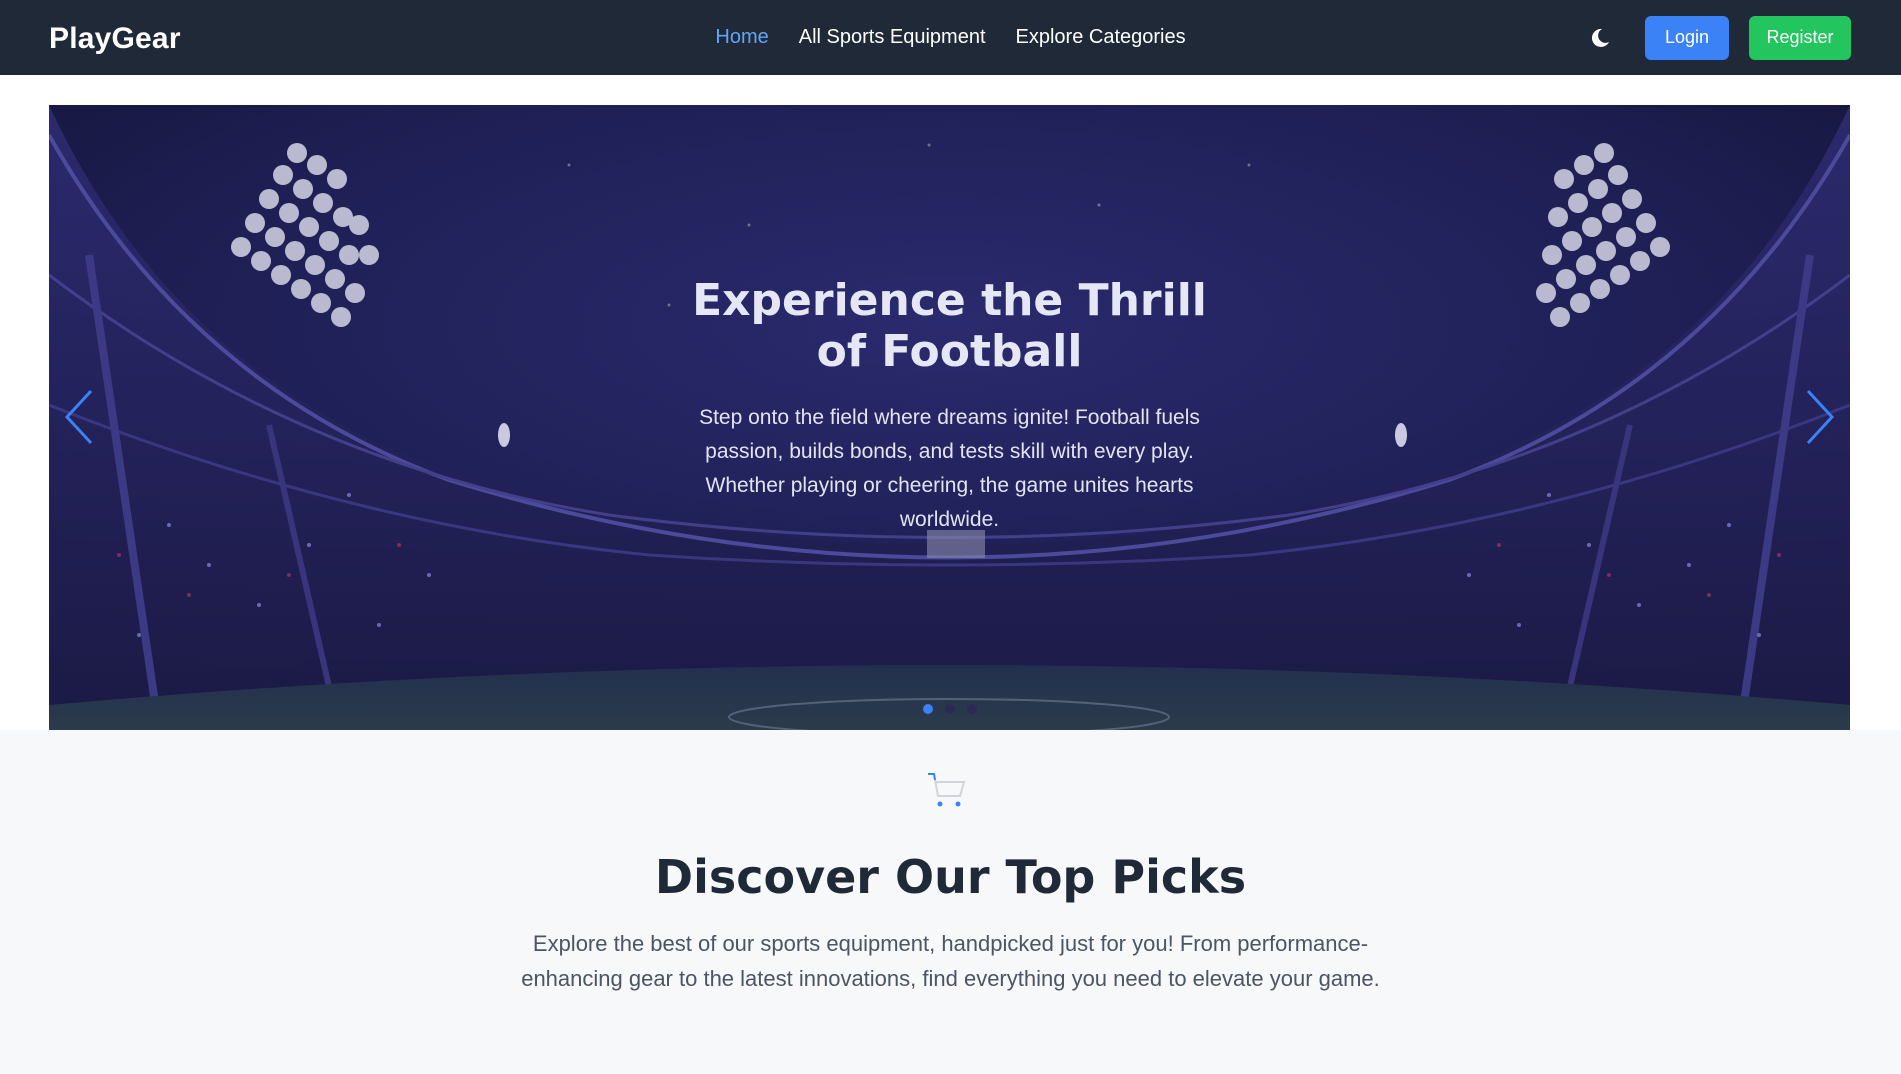 The width and height of the screenshot is (1901, 1074). Describe the element at coordinates (950, 877) in the screenshot. I see `section-title: Discover Our Top Picks` at that location.